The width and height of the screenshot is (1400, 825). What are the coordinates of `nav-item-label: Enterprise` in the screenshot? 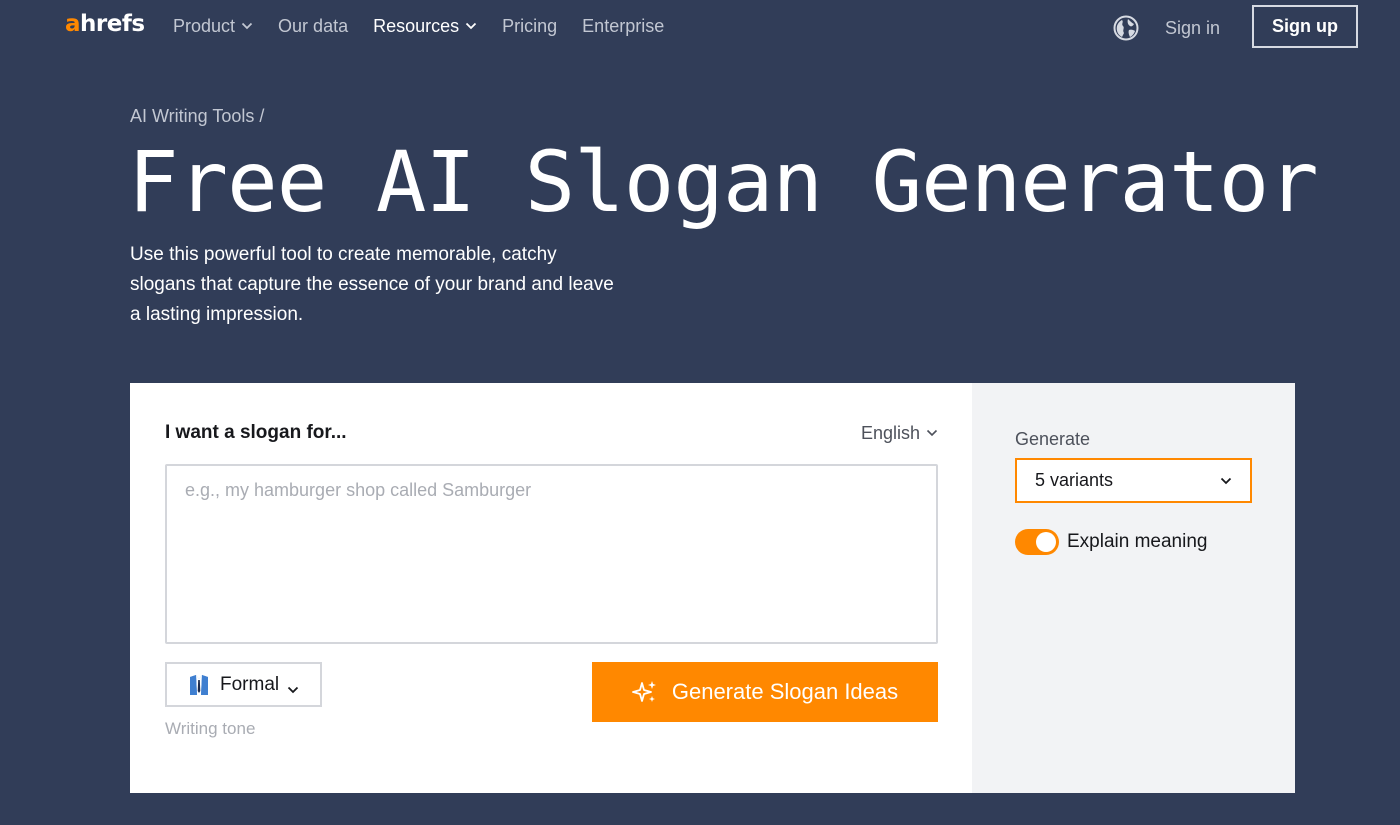 It's located at (623, 26).